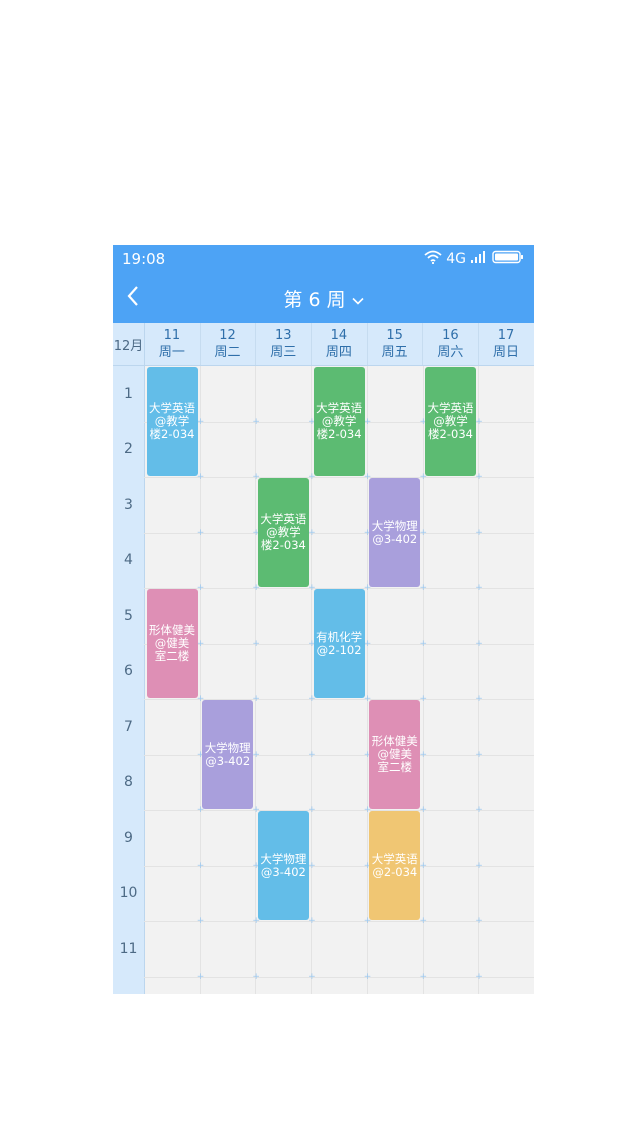  I want to click on nav-bar: 第 6 周, so click(323, 298).